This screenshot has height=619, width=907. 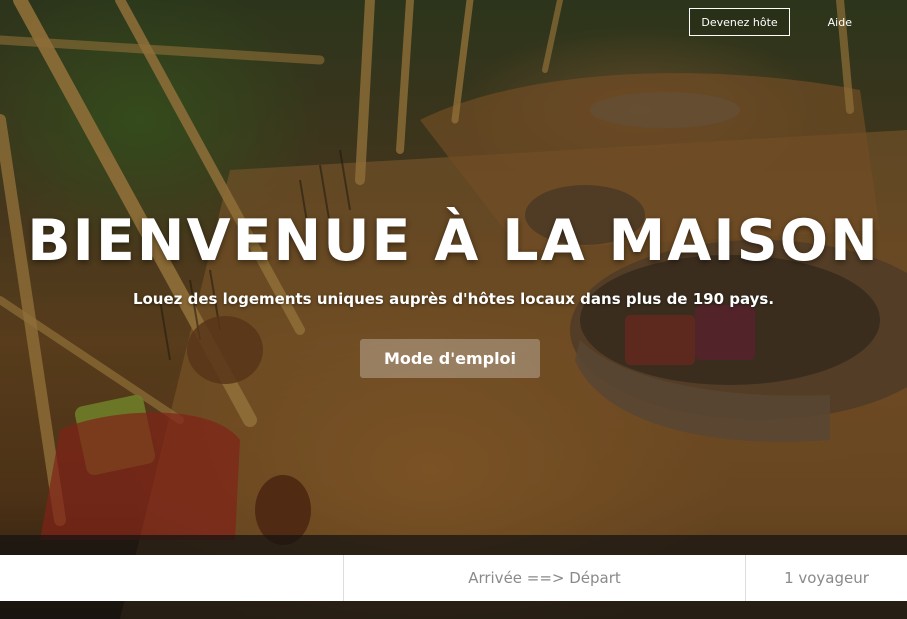 I want to click on dates-label: Arrivée ==> Départ, so click(x=544, y=578).